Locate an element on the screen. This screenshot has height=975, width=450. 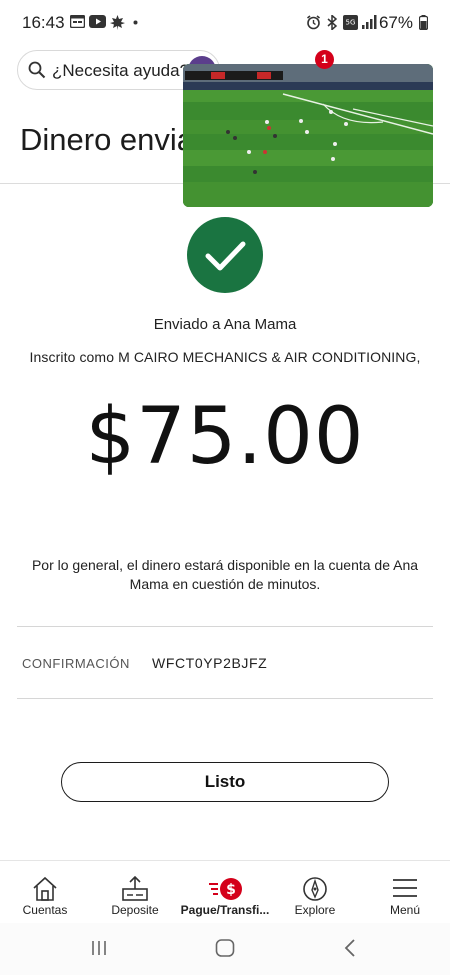
calendar-icon is located at coordinates (77, 21).